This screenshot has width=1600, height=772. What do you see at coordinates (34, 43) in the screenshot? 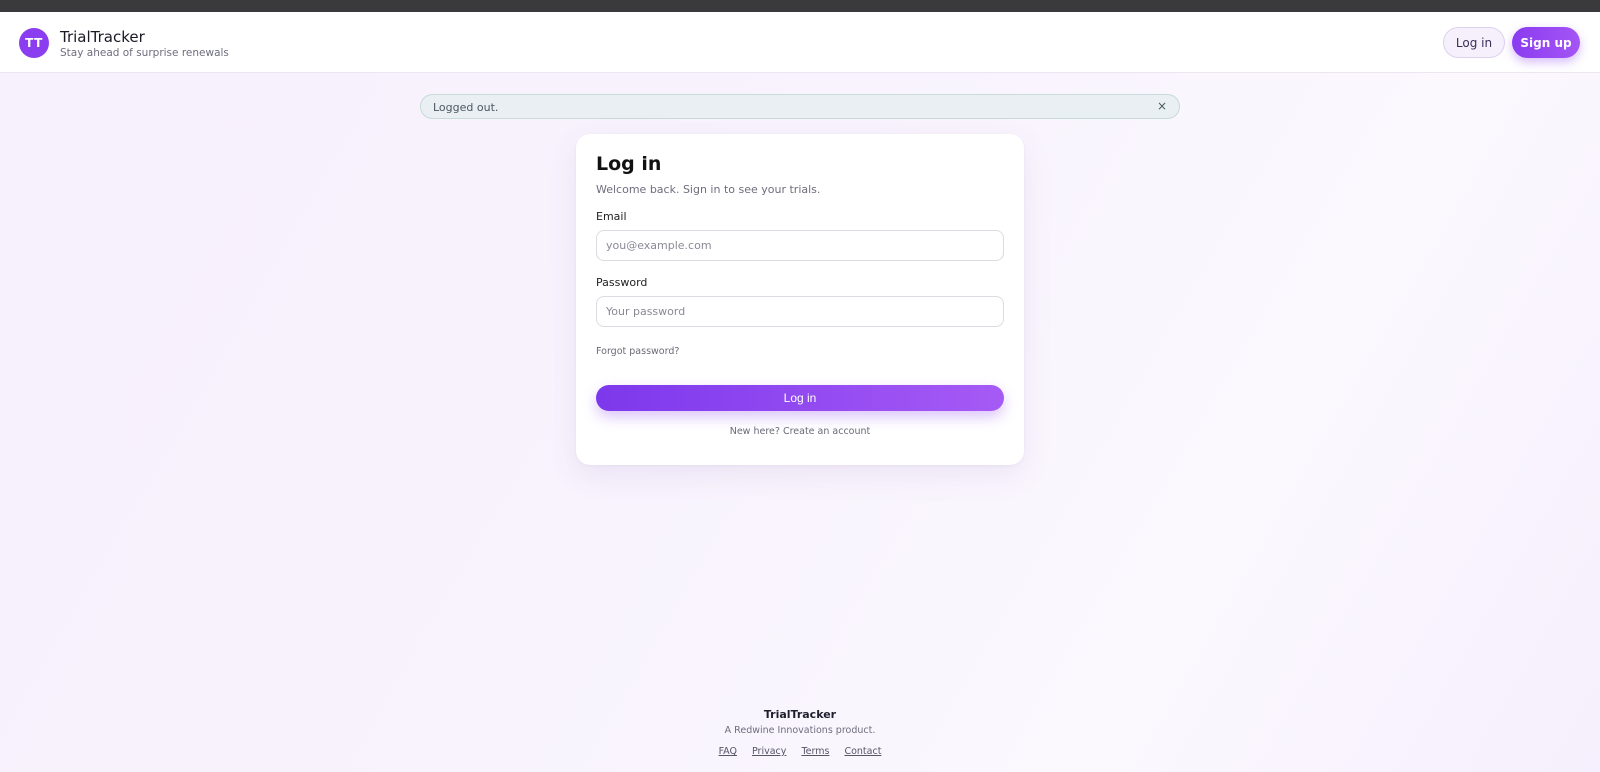
I see `brand-logo: TT` at bounding box center [34, 43].